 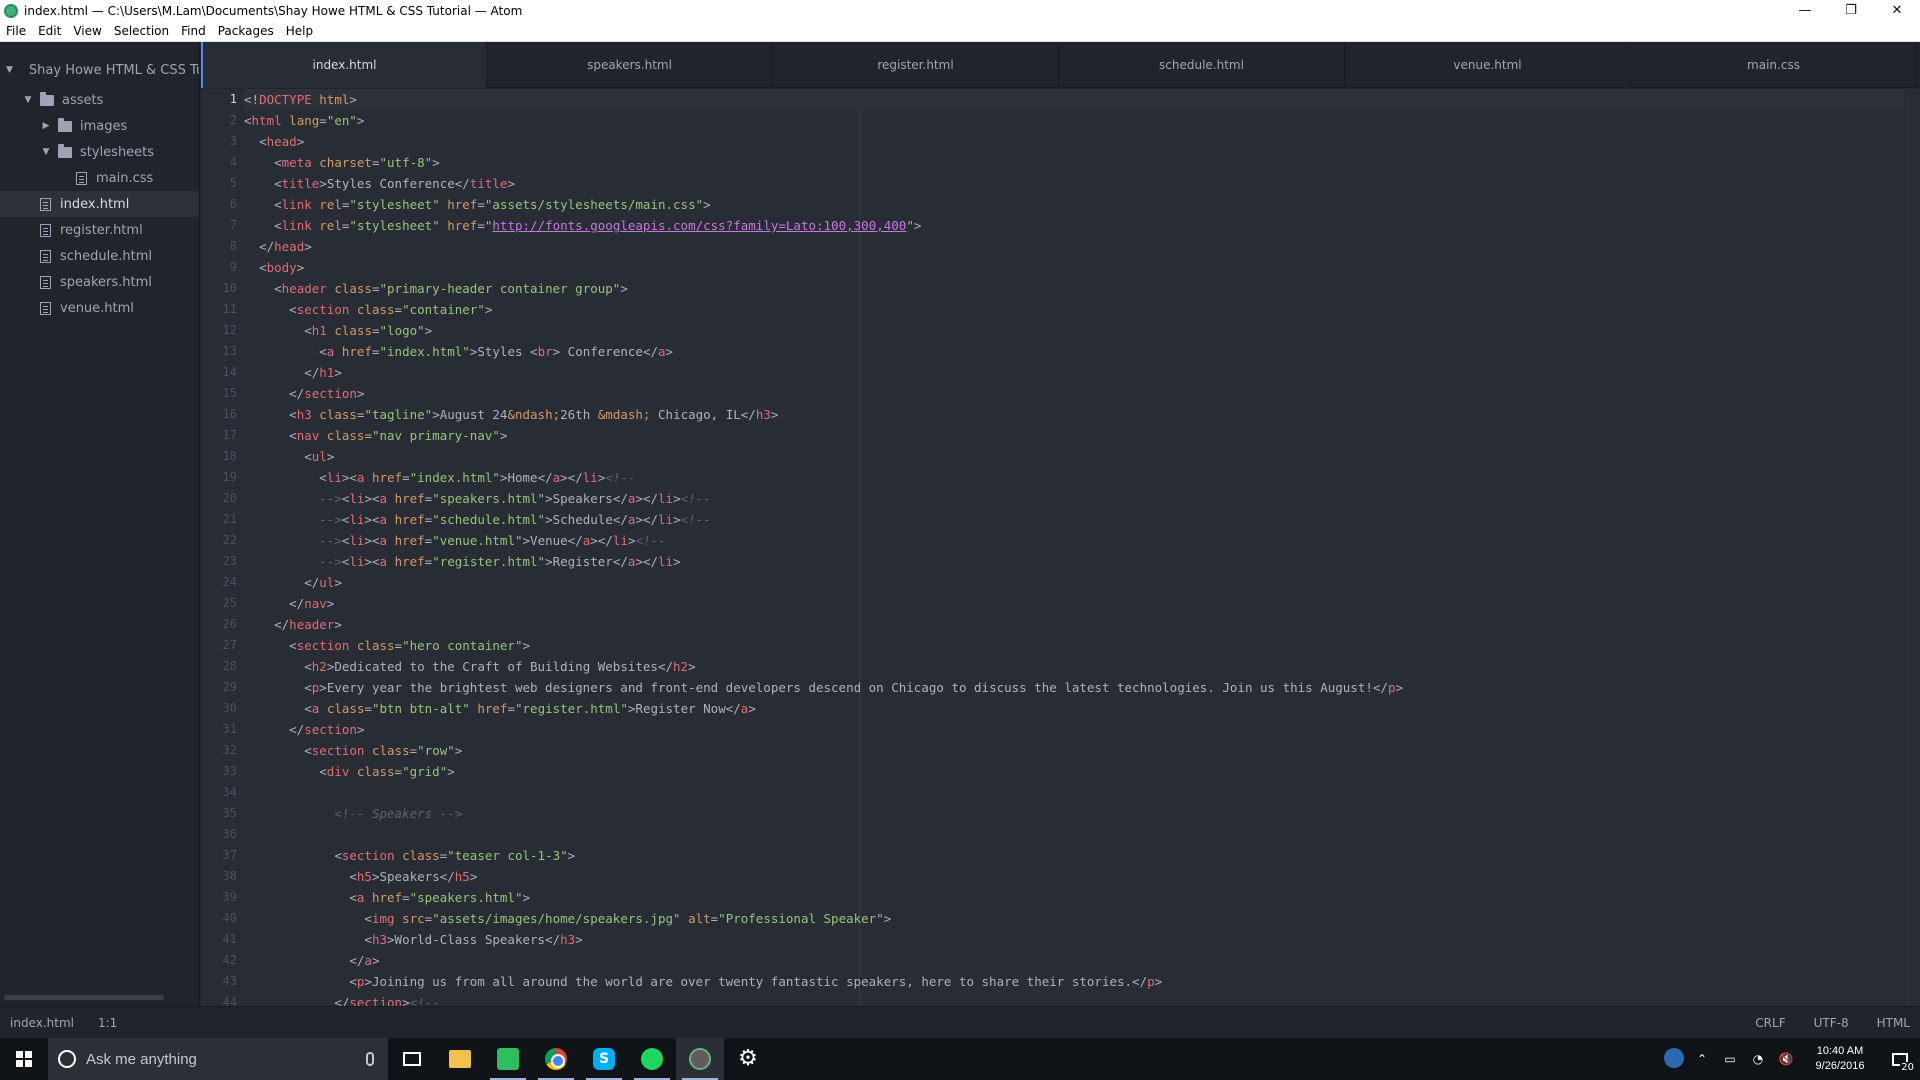 I want to click on tree-item-venue-html: venue.html, so click(x=99, y=308).